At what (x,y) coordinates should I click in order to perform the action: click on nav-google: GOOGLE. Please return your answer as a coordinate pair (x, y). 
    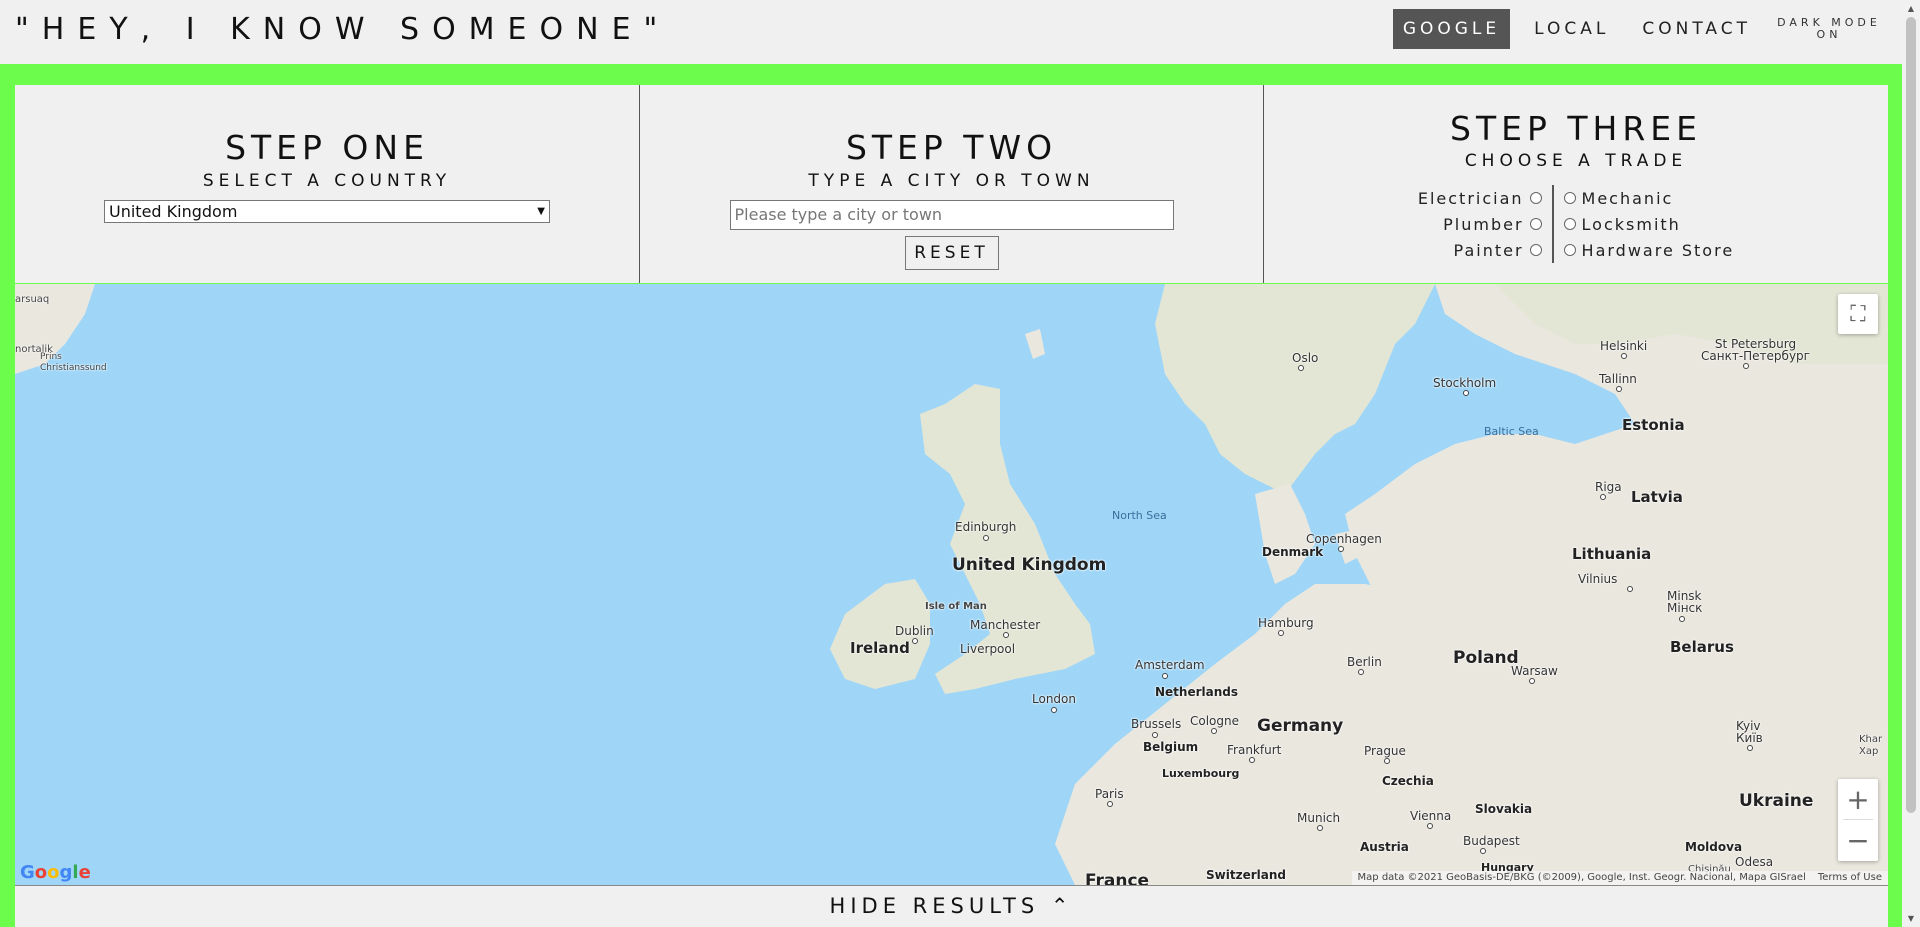
    Looking at the image, I should click on (1451, 29).